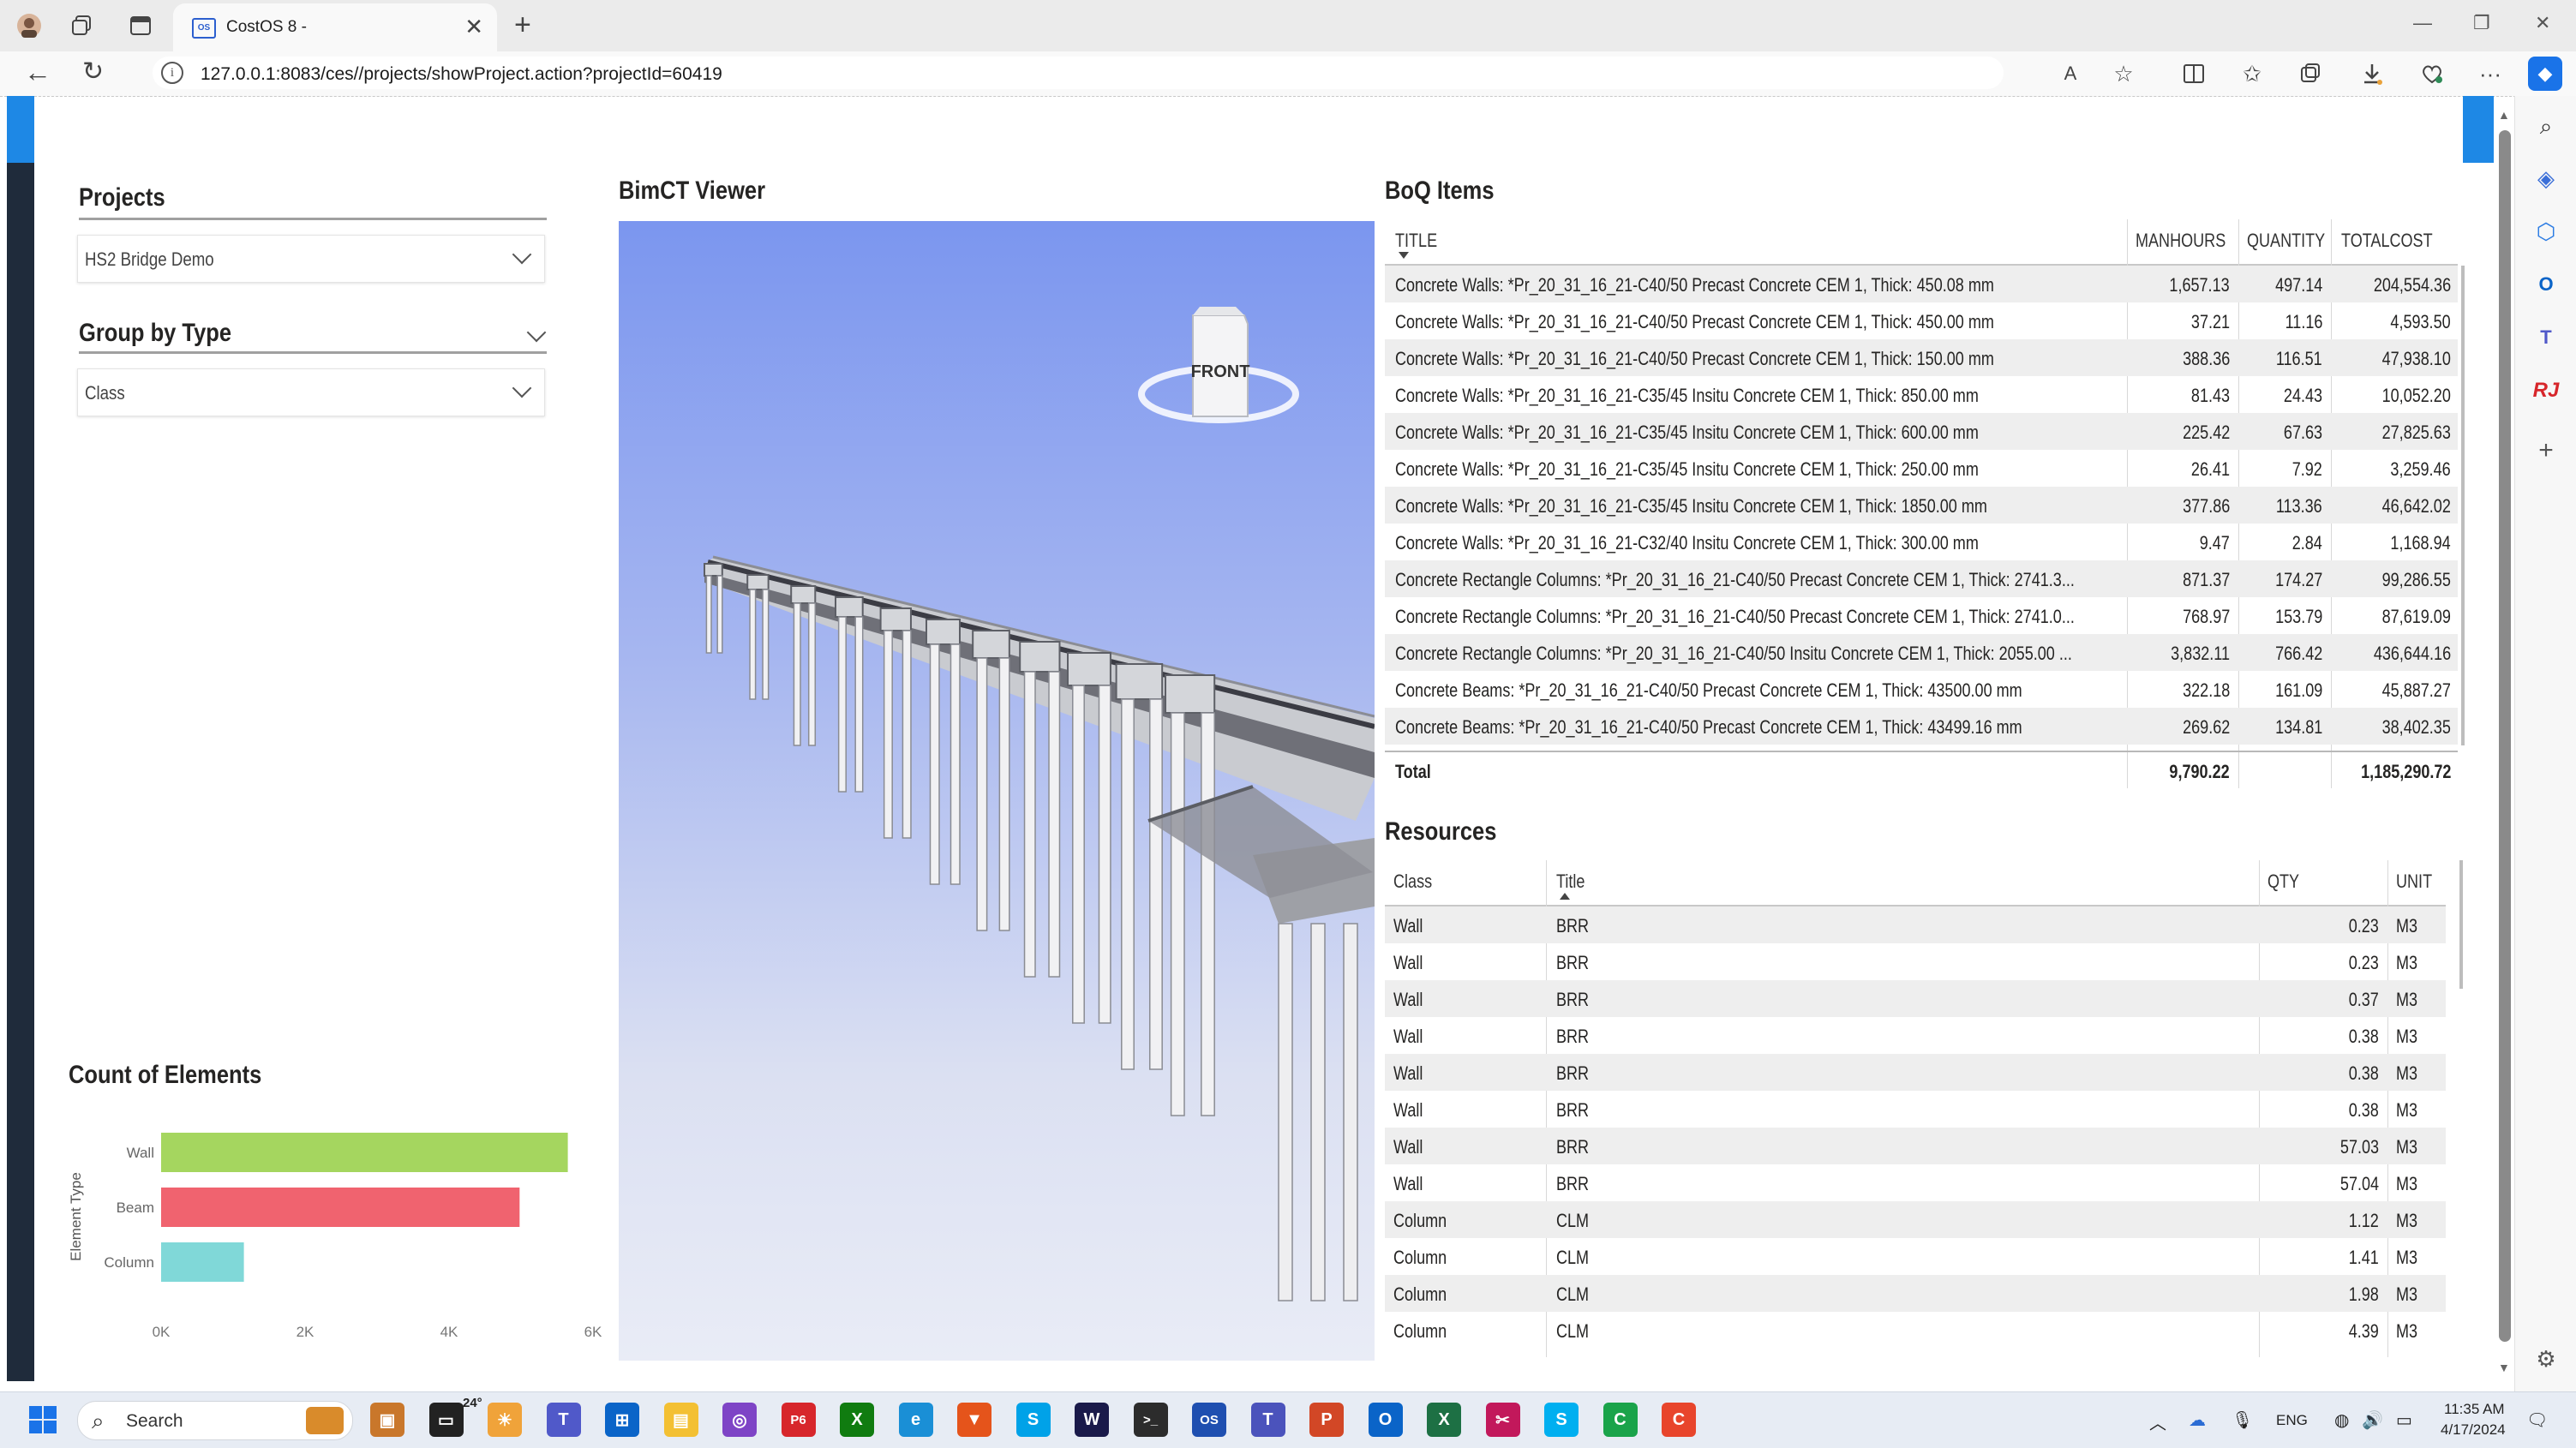 The width and height of the screenshot is (2576, 1448). I want to click on costos-icon: OS, so click(1209, 1420).